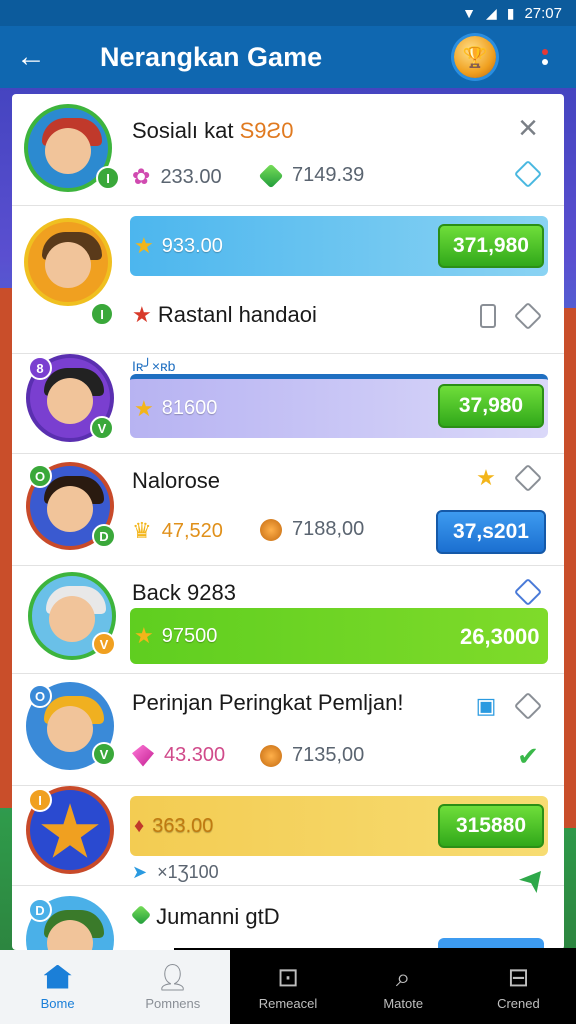  What do you see at coordinates (211, 56) in the screenshot?
I see `page-title: Nerangkan Game` at bounding box center [211, 56].